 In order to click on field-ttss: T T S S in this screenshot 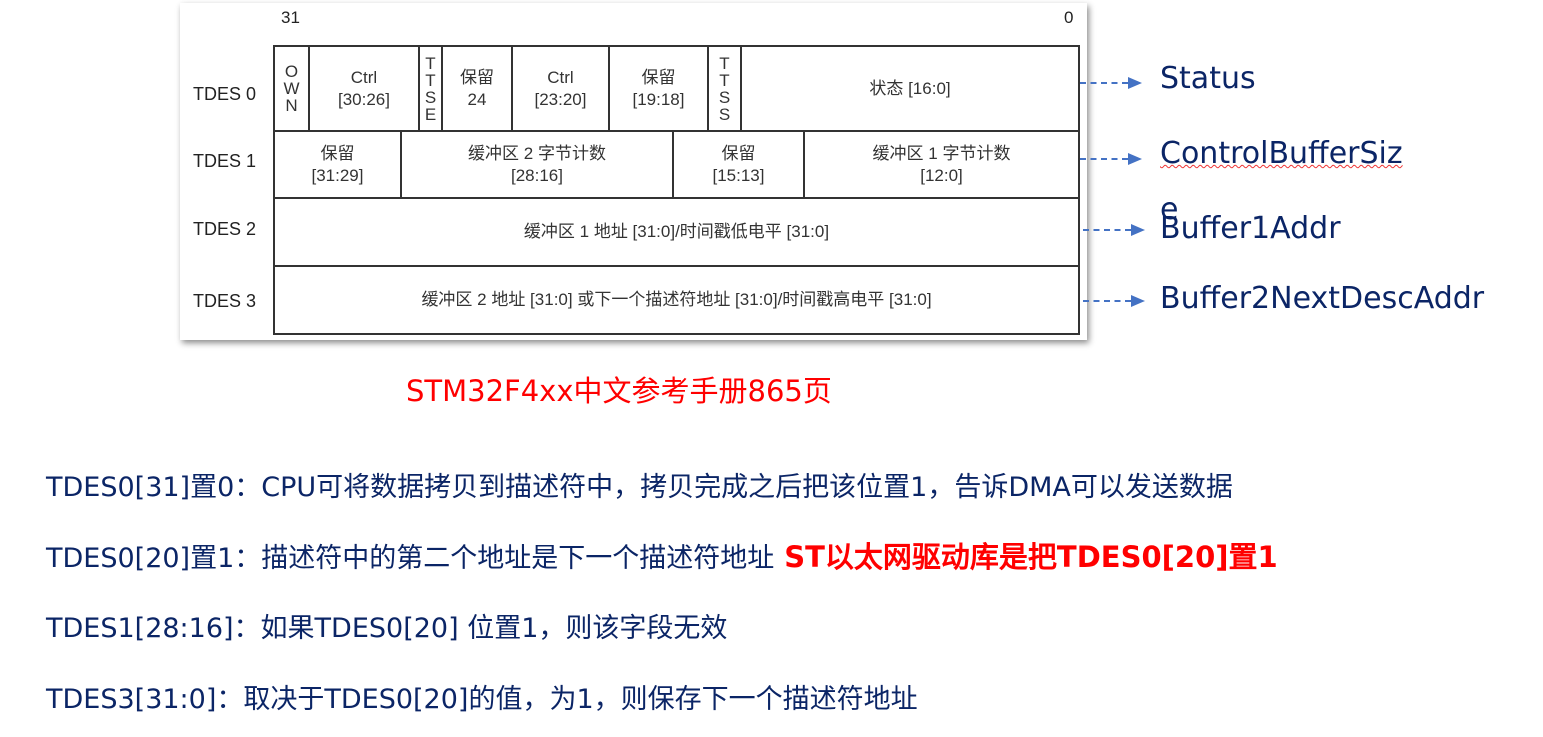, I will do `click(724, 88)`.